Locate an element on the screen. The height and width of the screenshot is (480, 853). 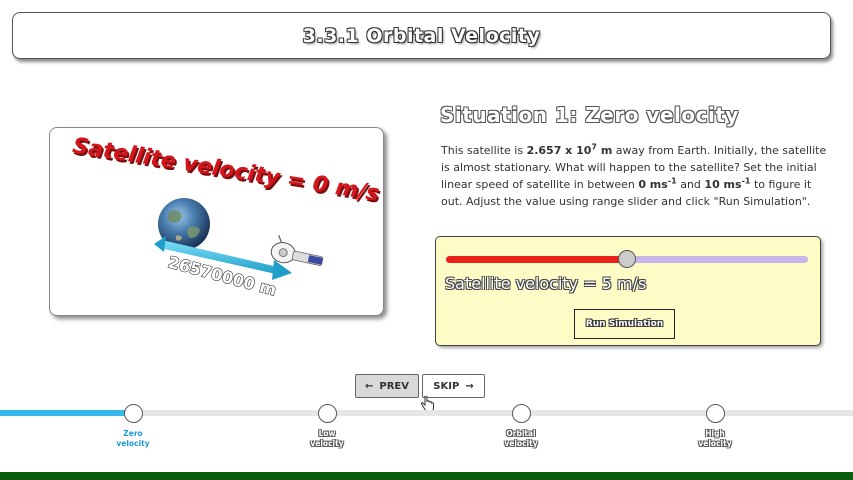
page-title: 3.3.1 Orbital Velocity is located at coordinates (421, 35).